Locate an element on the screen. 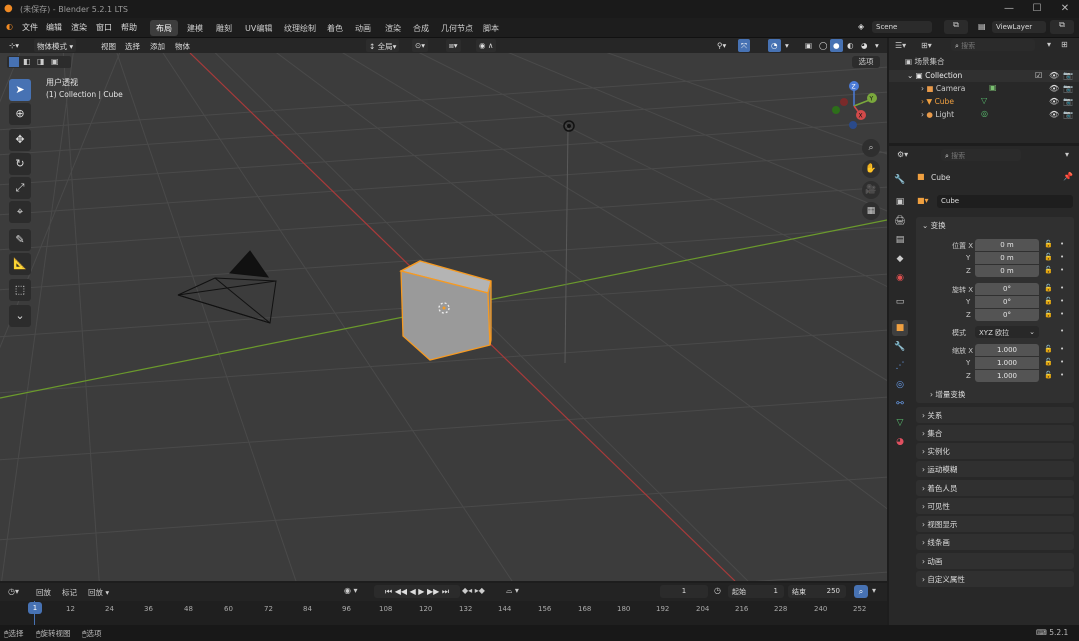 This screenshot has width=1079, height=641. annotate-tool-icon: ✎ is located at coordinates (20, 240).